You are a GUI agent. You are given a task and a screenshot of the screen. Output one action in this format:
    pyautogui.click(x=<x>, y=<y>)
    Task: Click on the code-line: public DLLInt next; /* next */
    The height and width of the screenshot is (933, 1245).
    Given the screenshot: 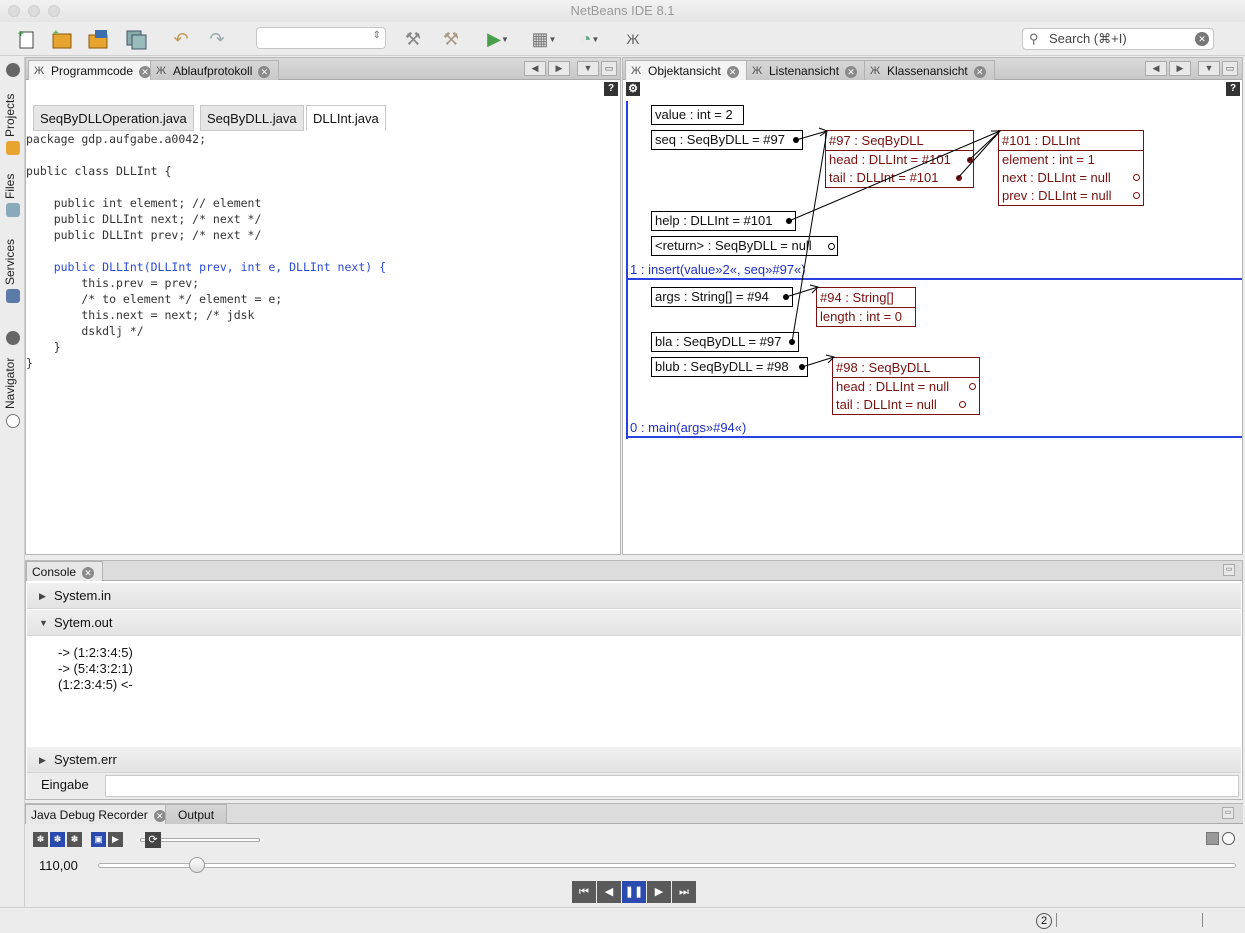 What is the action you would take?
    pyautogui.click(x=144, y=219)
    